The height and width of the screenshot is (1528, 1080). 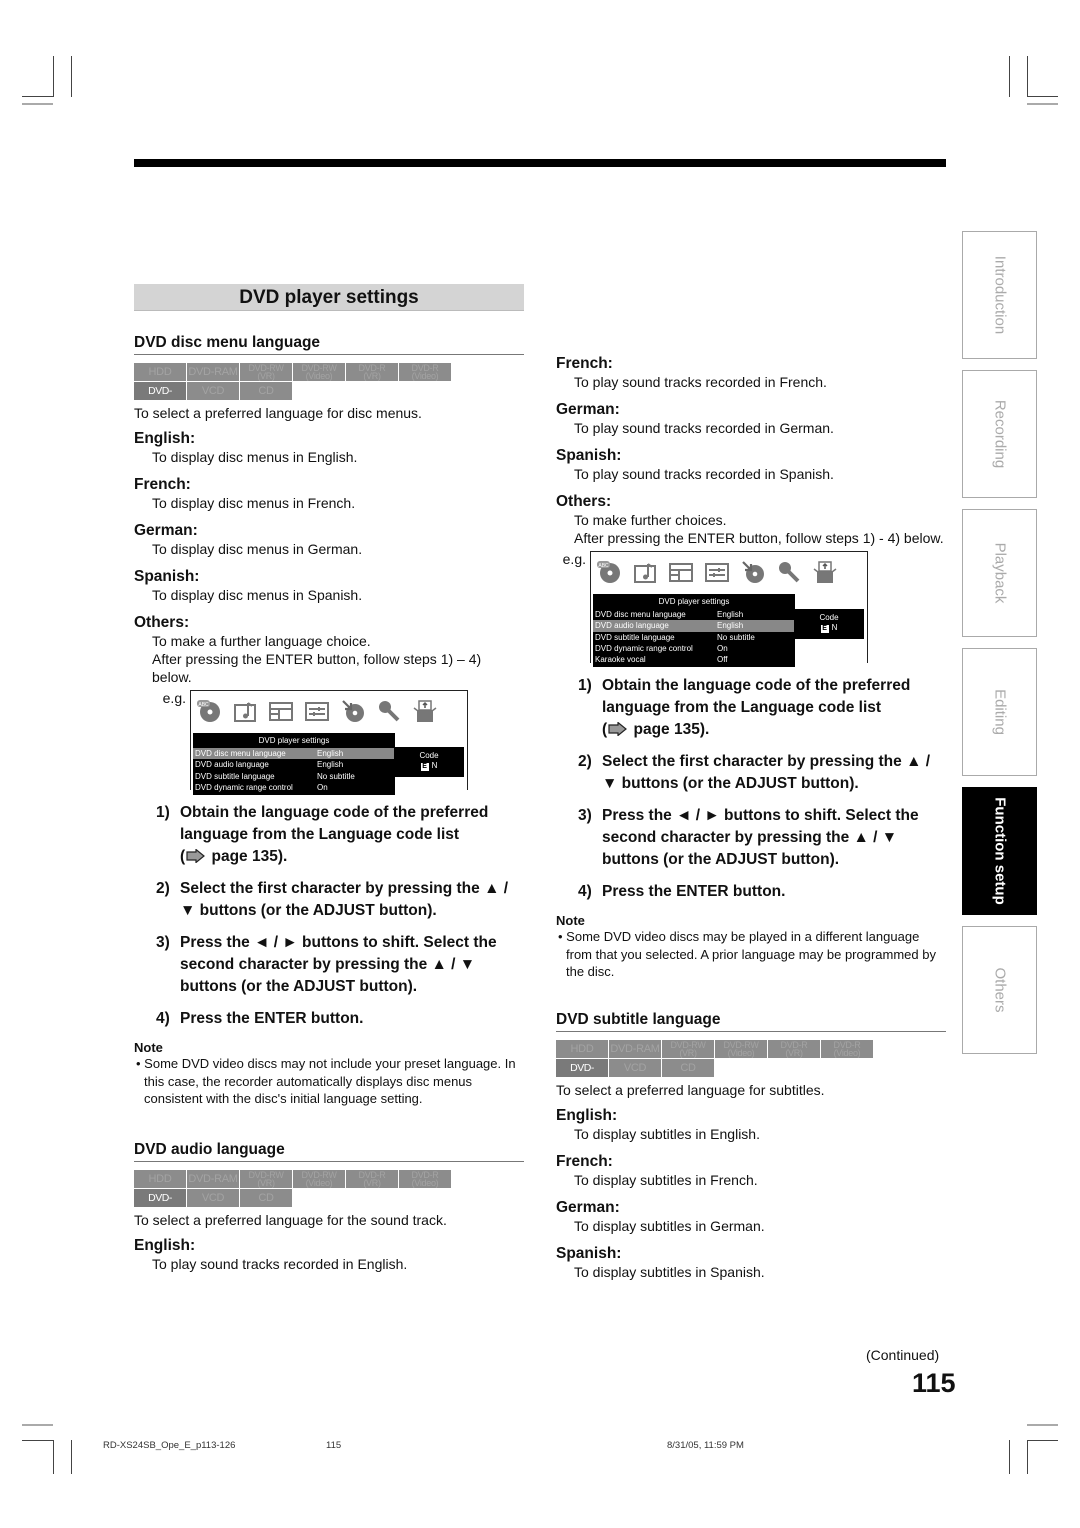 I want to click on layout-icon, so click(x=281, y=711).